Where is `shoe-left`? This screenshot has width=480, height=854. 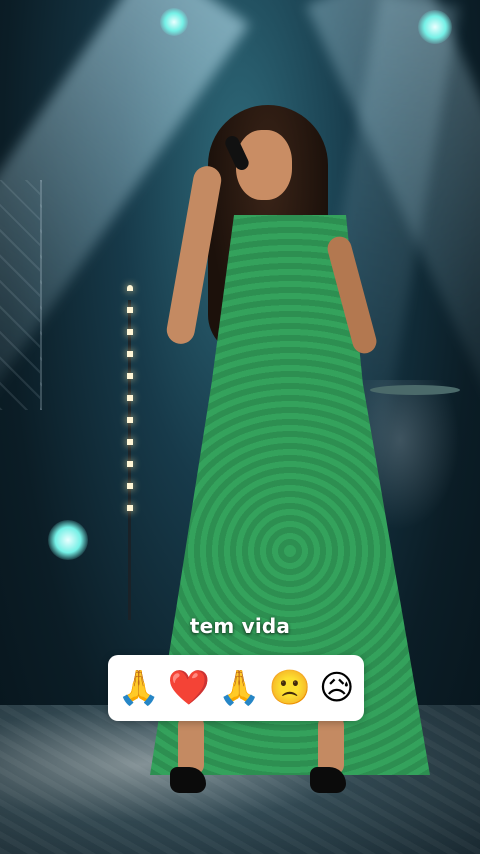
shoe-left is located at coordinates (188, 780).